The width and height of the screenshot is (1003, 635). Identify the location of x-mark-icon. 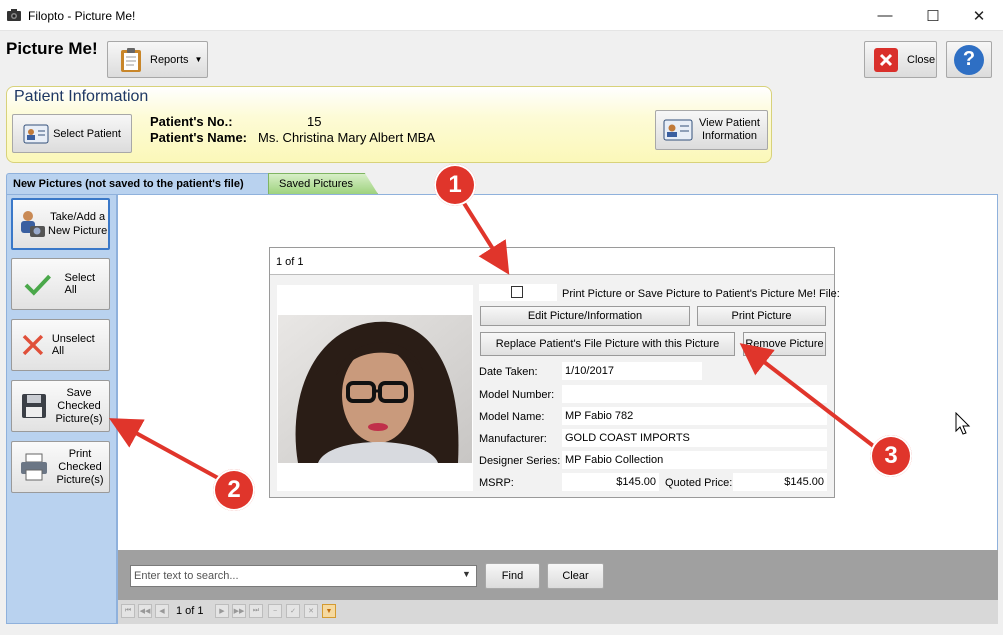
(33, 345).